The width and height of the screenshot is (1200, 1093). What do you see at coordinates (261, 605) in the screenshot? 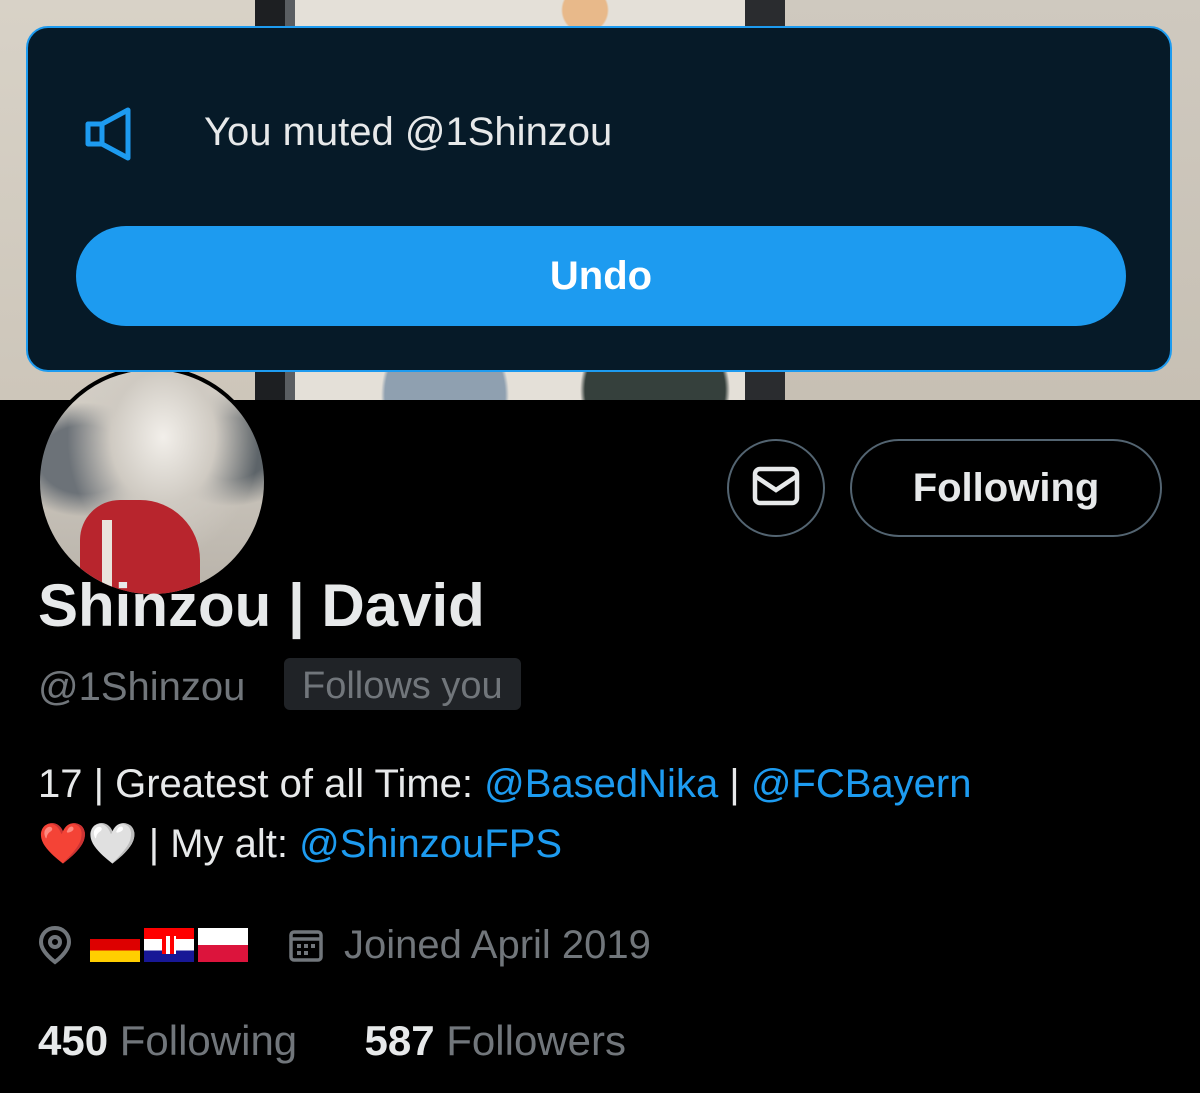
I see `display-name: Shinzou | David` at bounding box center [261, 605].